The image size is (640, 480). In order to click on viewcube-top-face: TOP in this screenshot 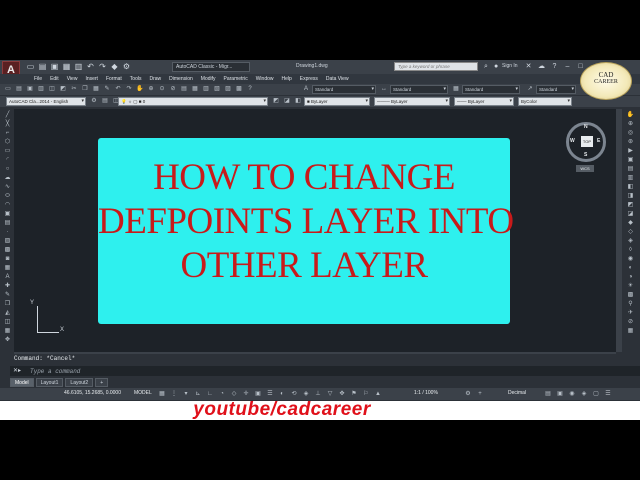, I will do `click(587, 141)`.